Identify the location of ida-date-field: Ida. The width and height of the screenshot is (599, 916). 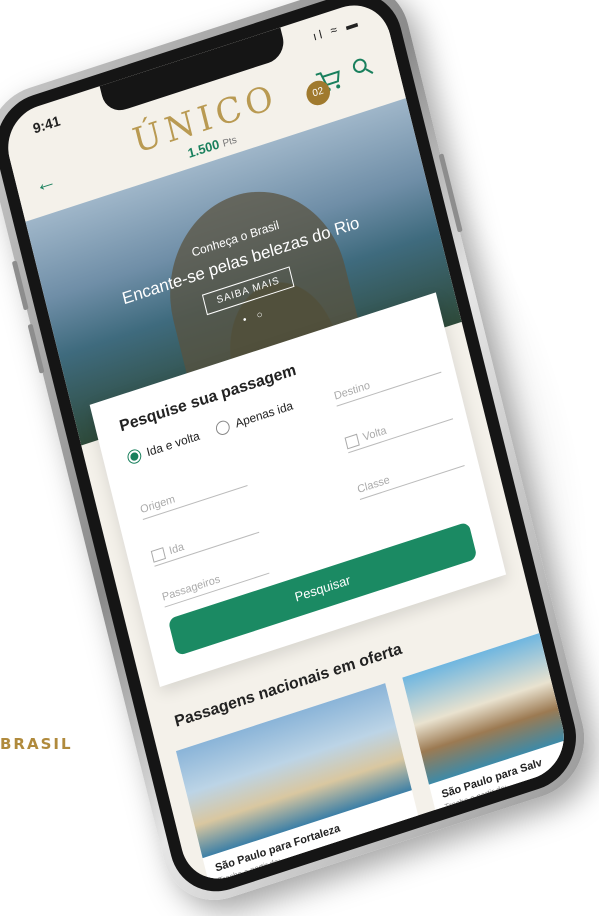
(205, 542).